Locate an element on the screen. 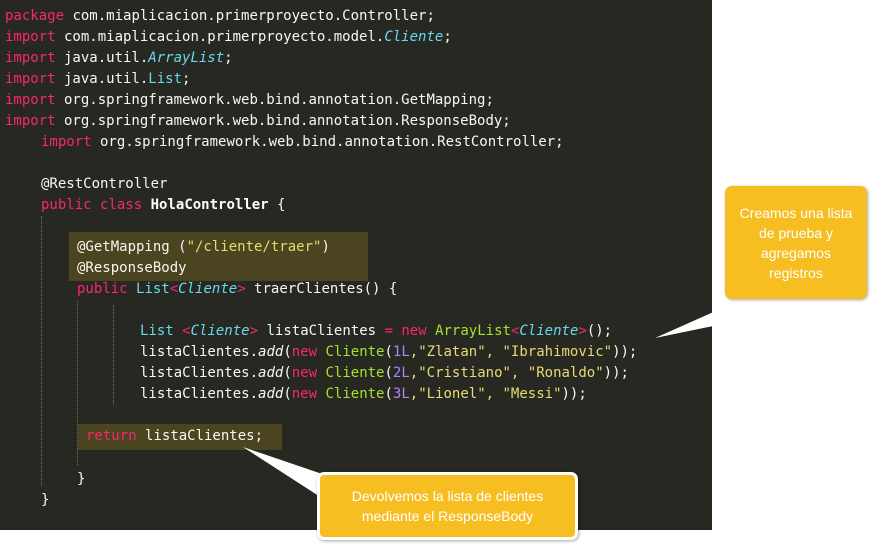 The height and width of the screenshot is (544, 874). keyword-package: package is located at coordinates (35, 16).